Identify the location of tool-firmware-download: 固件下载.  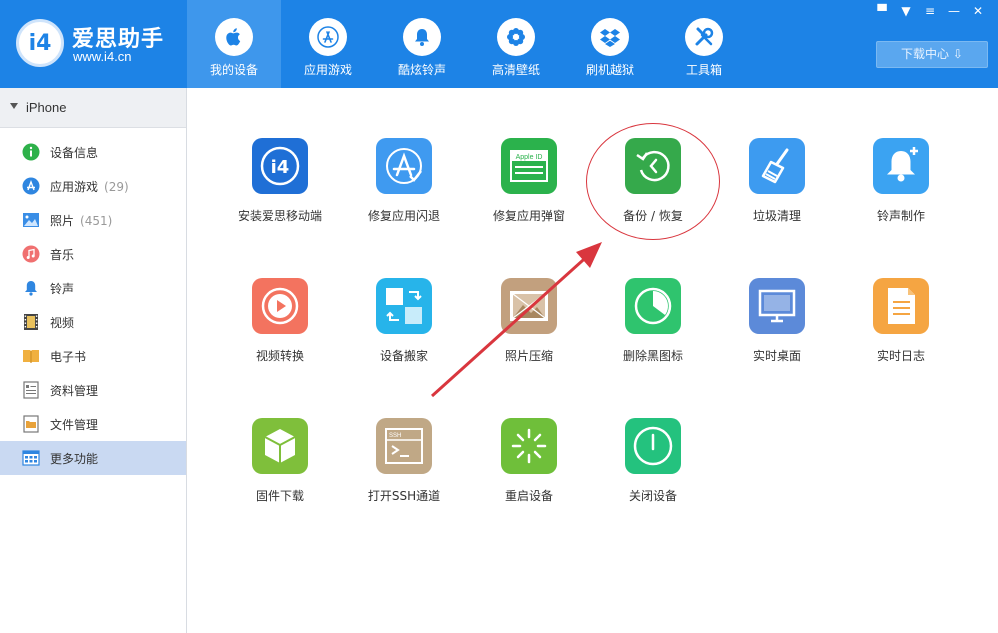
(280, 473).